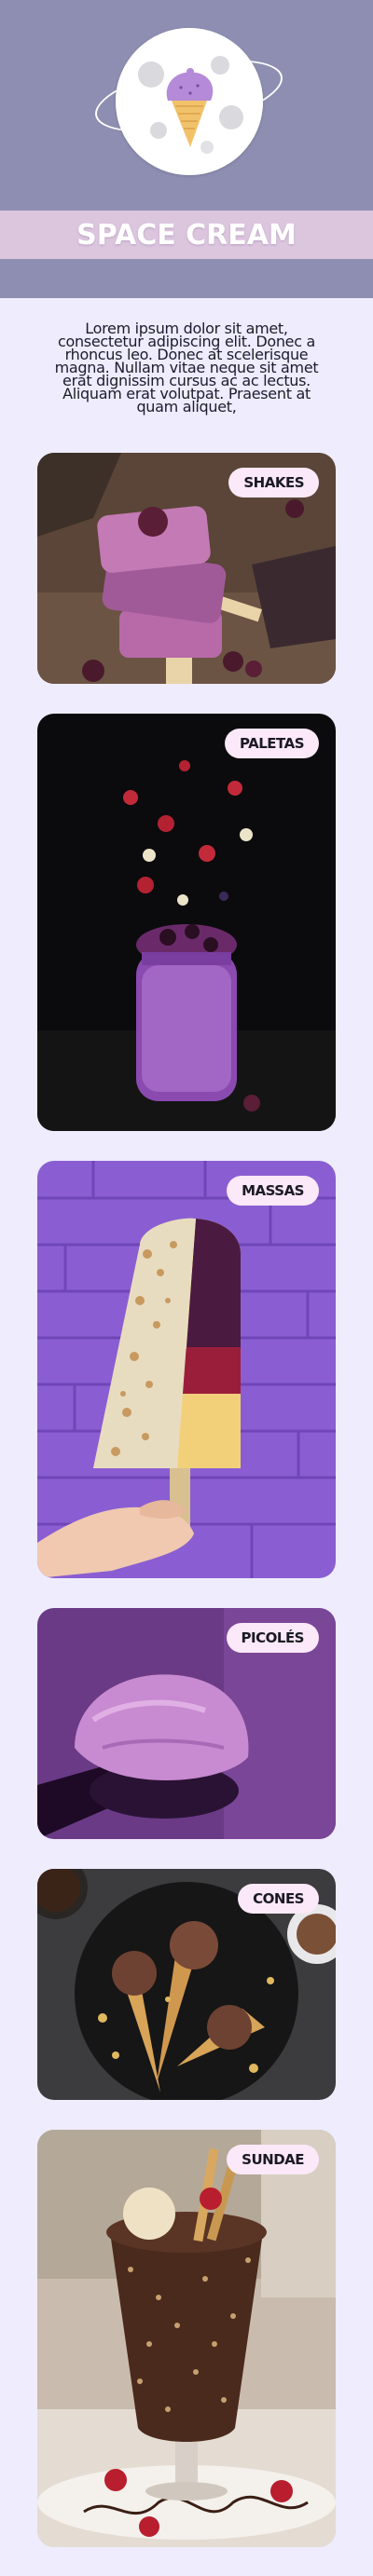 The height and width of the screenshot is (2576, 373). I want to click on popsicle-hand-photo, so click(186, 1369).